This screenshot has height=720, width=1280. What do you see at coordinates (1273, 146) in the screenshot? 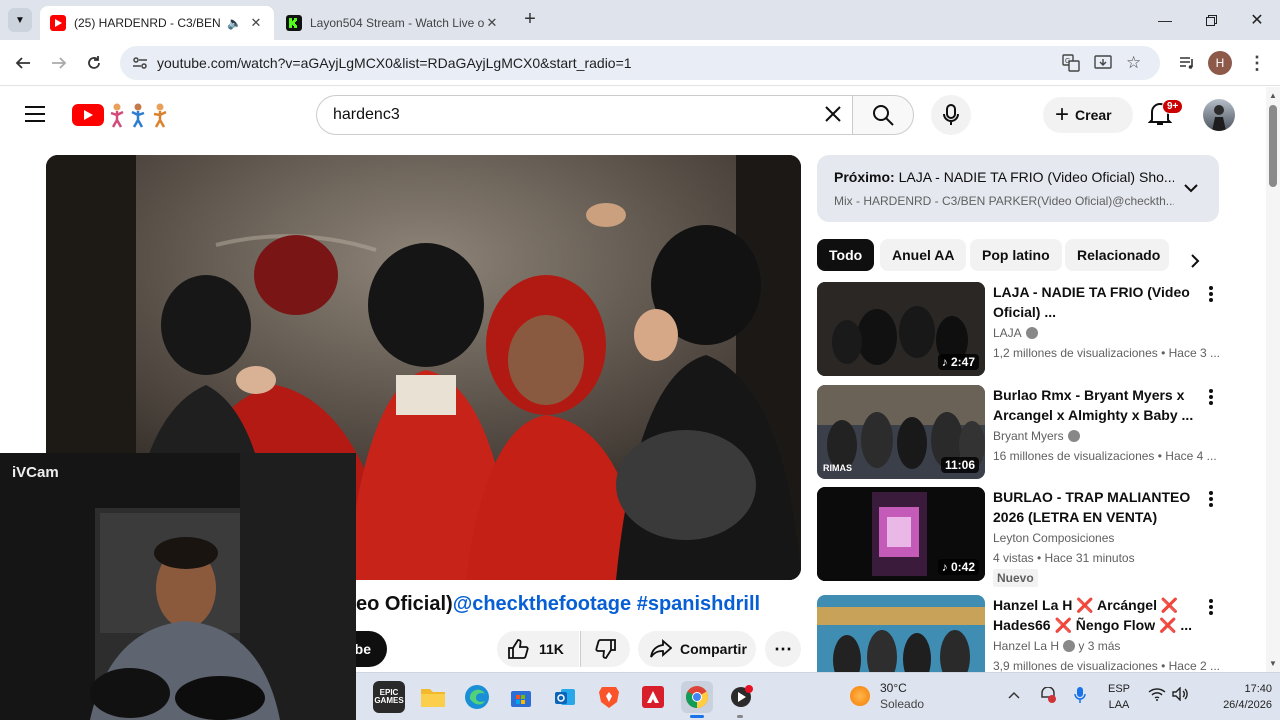
I see `scrollbar-thumb` at bounding box center [1273, 146].